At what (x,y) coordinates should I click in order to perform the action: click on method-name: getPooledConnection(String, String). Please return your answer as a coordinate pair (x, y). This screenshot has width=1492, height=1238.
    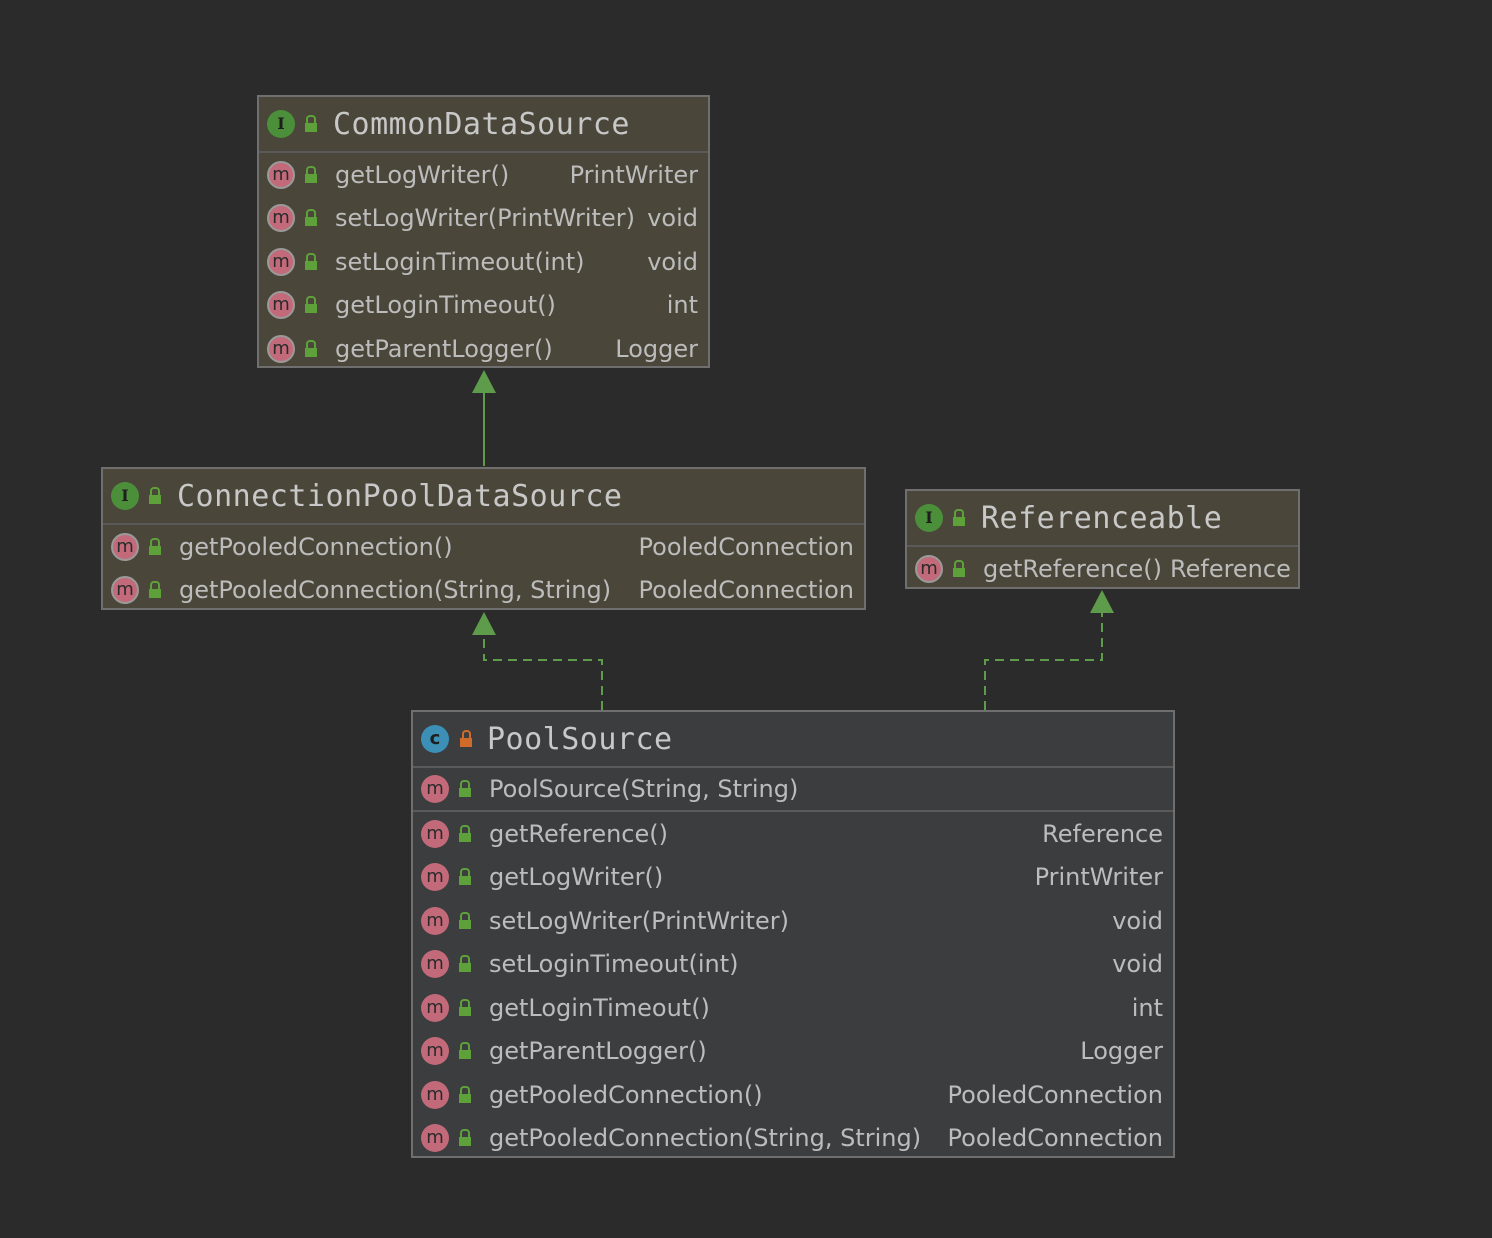
    Looking at the image, I should click on (705, 1138).